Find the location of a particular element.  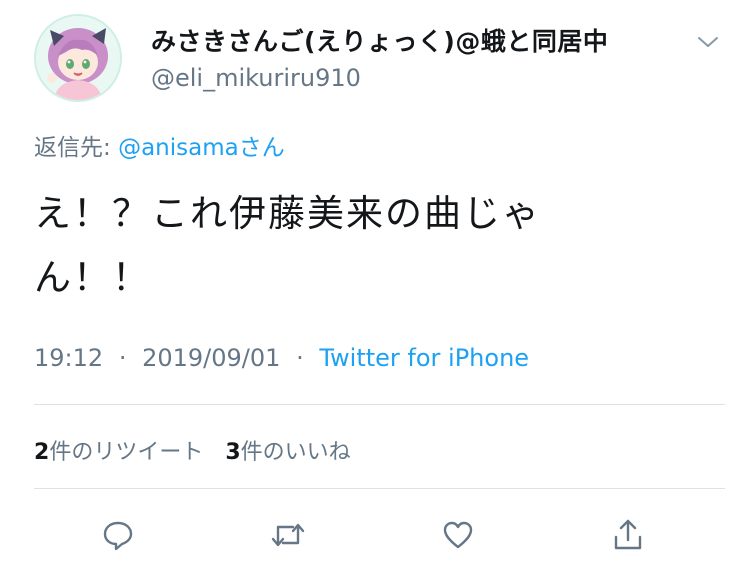

like-button is located at coordinates (458, 535).